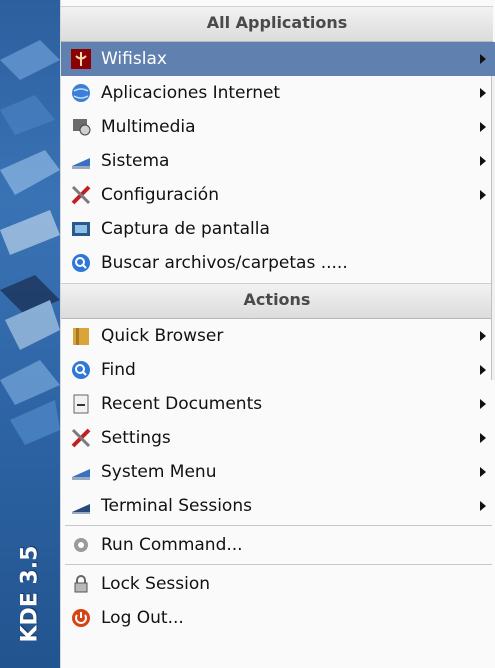 This screenshot has width=495, height=668. Describe the element at coordinates (176, 506) in the screenshot. I see `menu-item-label: Terminal Sessions` at that location.